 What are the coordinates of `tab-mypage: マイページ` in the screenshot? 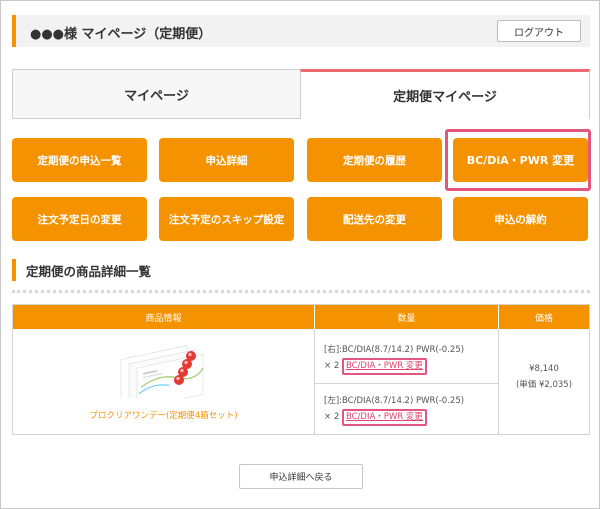 It's located at (156, 94).